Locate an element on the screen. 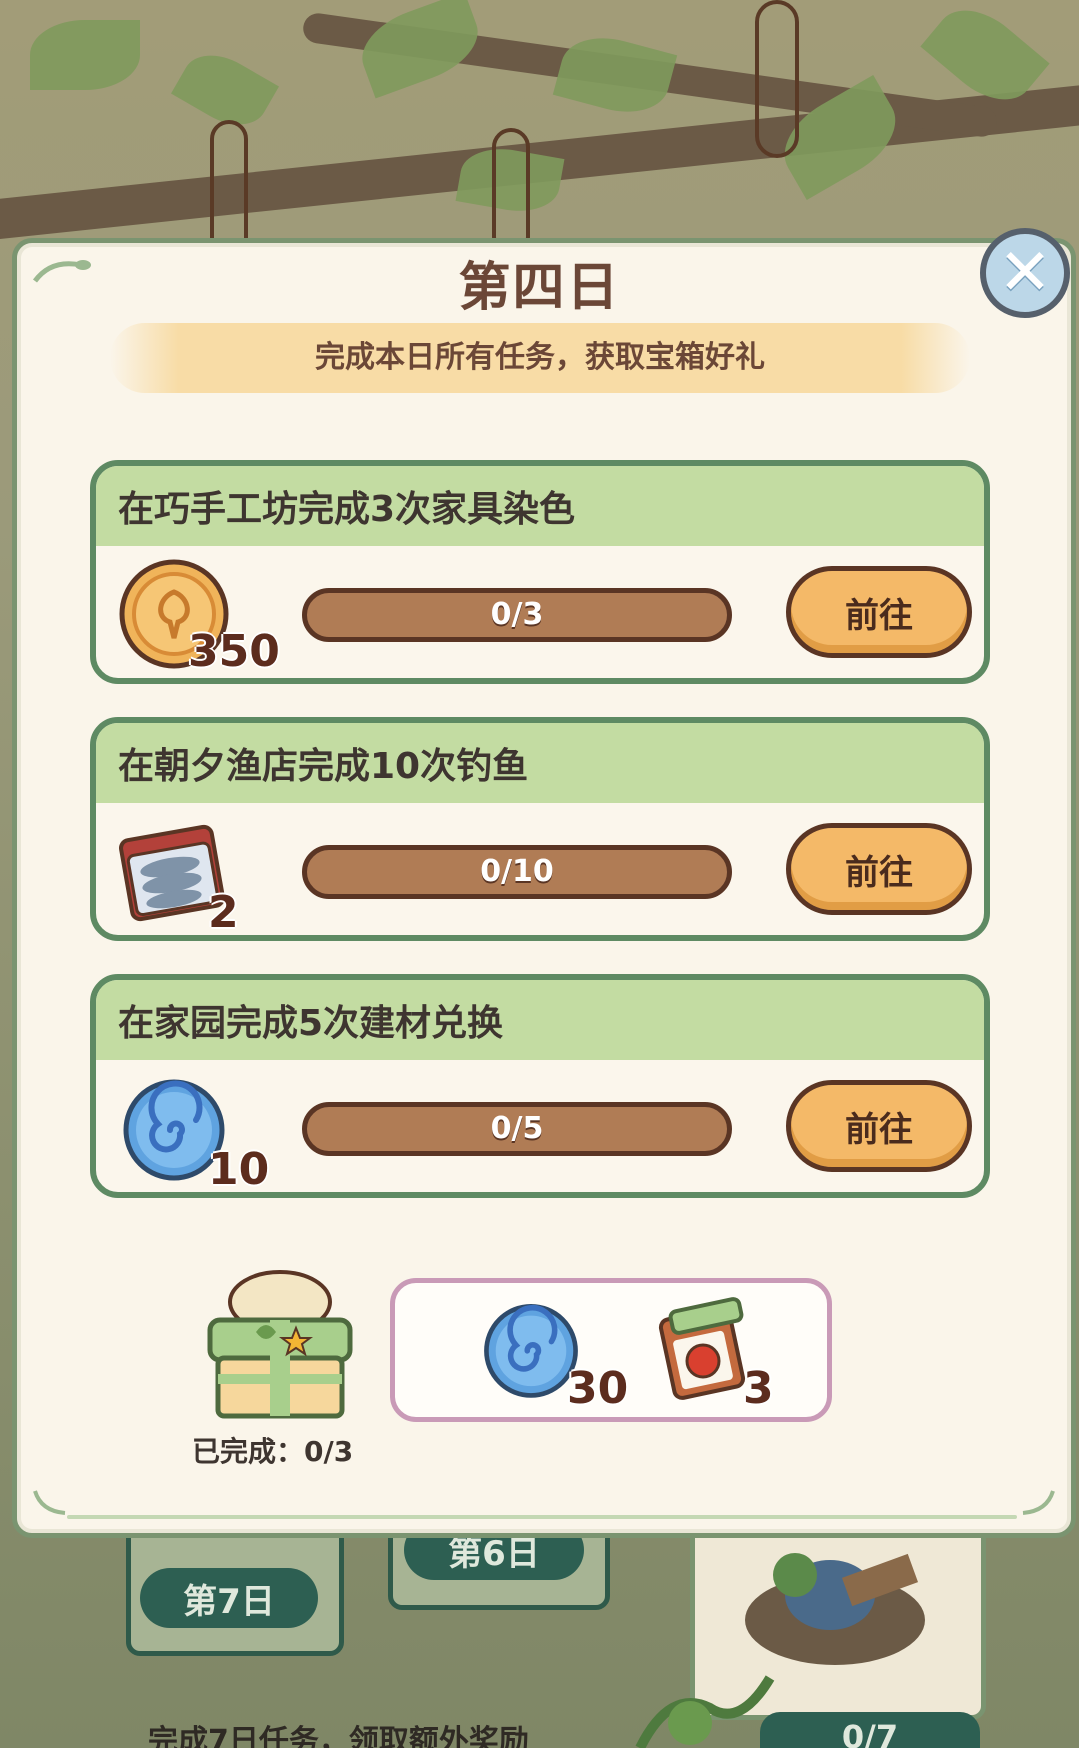  bonus-footer-text: 完成7日任务，领取额外奖励 is located at coordinates (338, 1736).